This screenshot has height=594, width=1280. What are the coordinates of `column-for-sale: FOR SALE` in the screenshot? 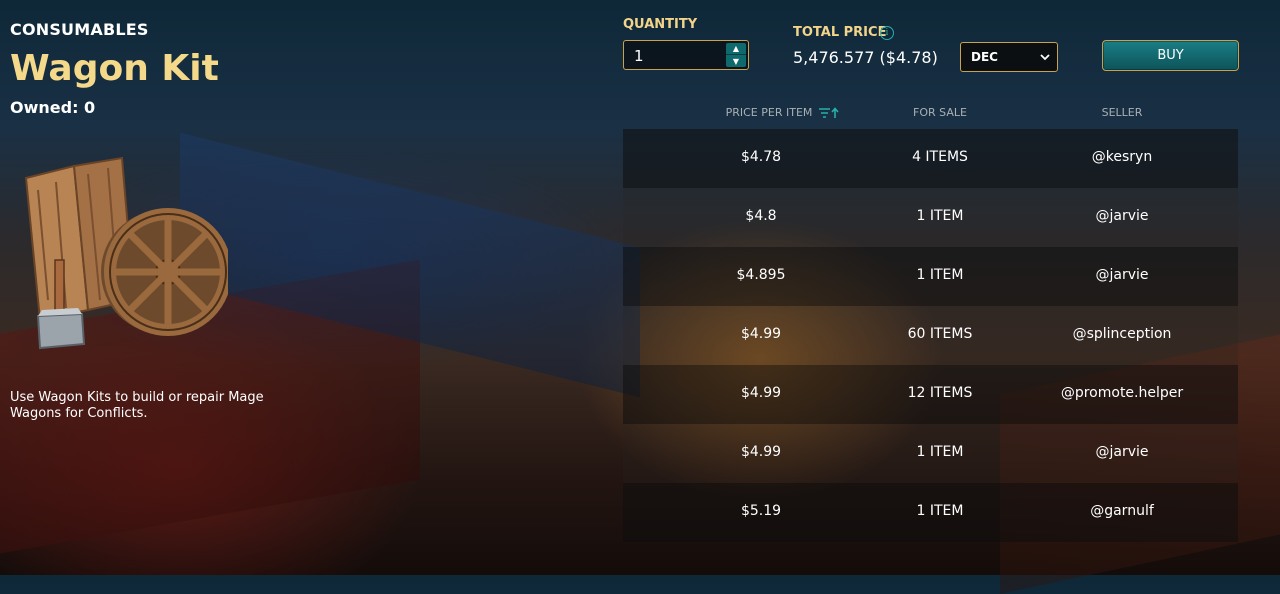 It's located at (940, 112).